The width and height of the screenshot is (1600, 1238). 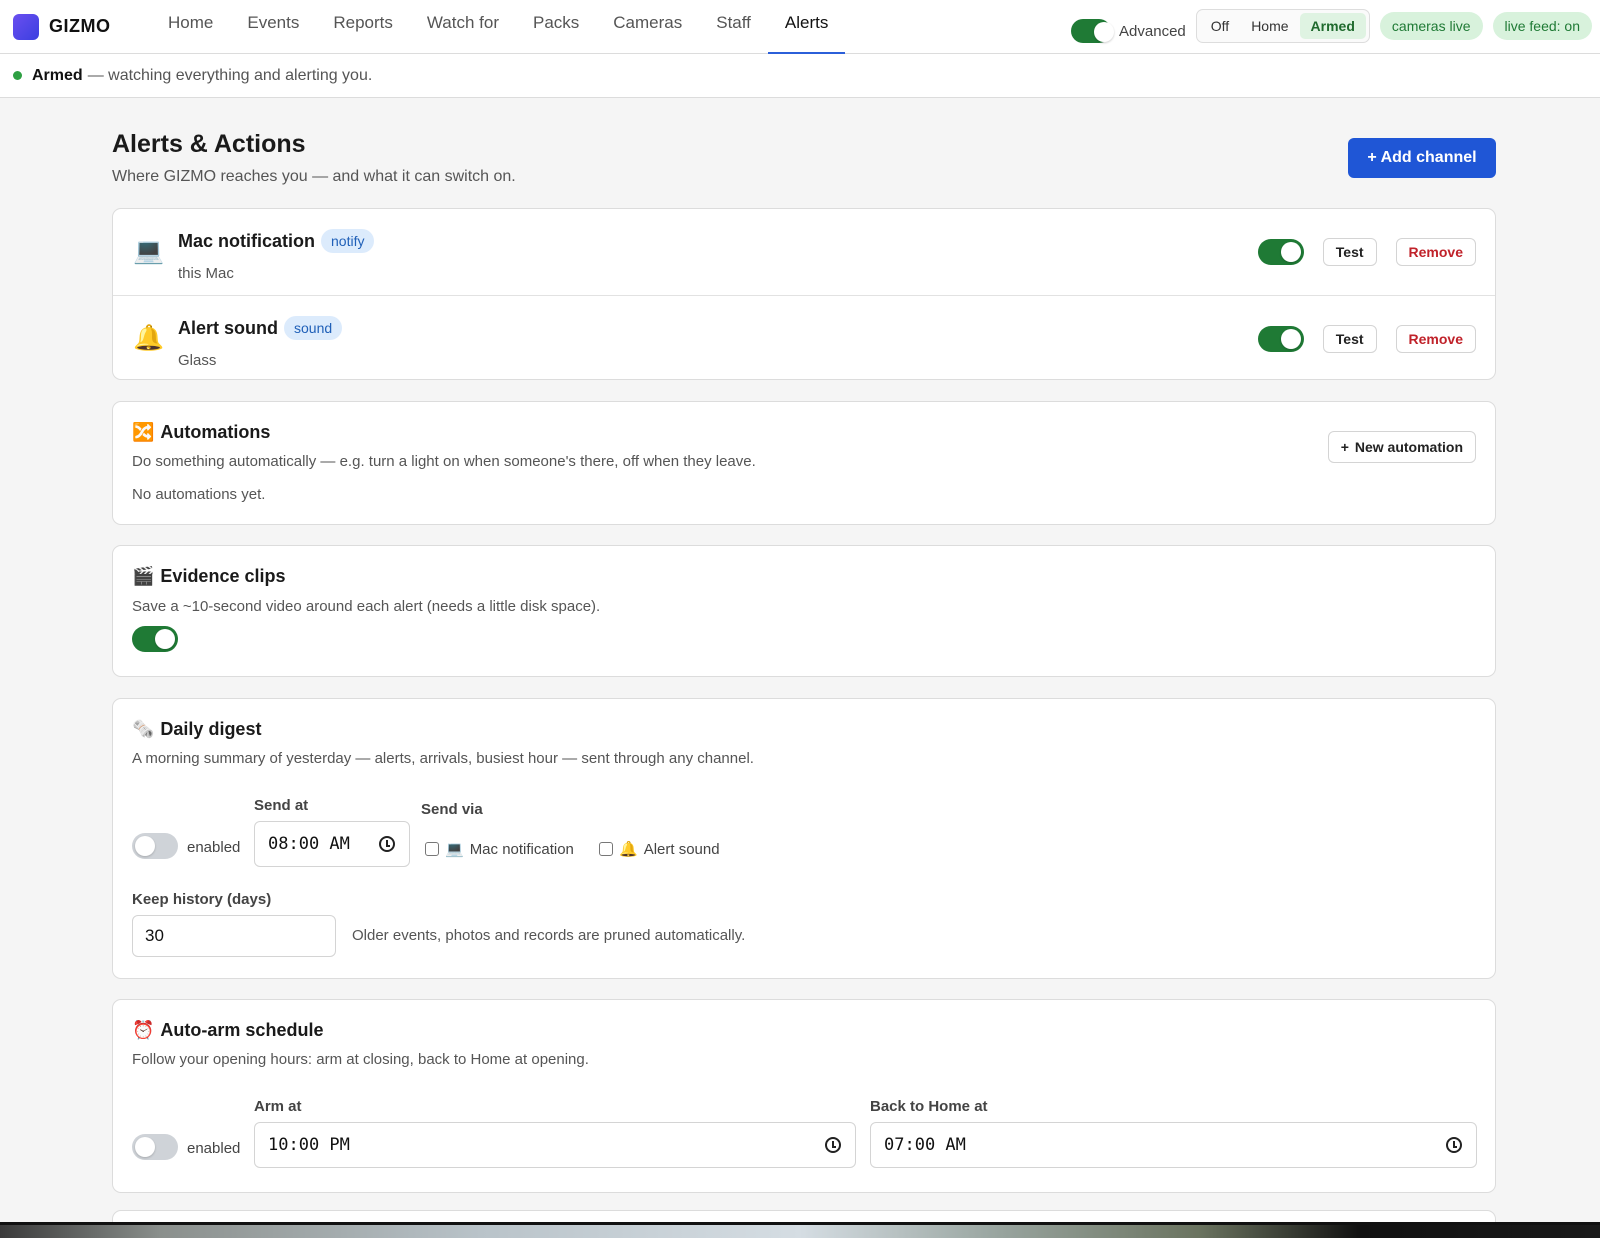 What do you see at coordinates (681, 849) in the screenshot?
I see `send-via-option-label: Alert sound` at bounding box center [681, 849].